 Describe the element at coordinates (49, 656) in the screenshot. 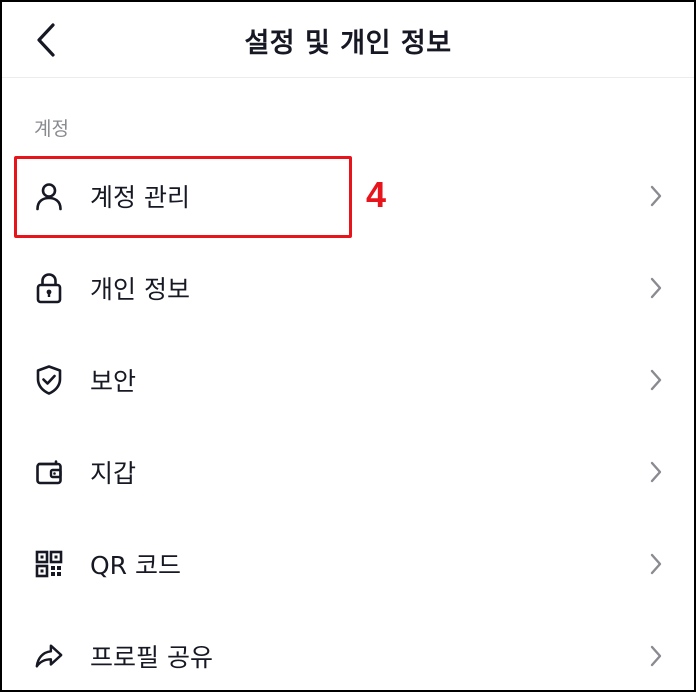

I see `share-arrow-icon` at that location.